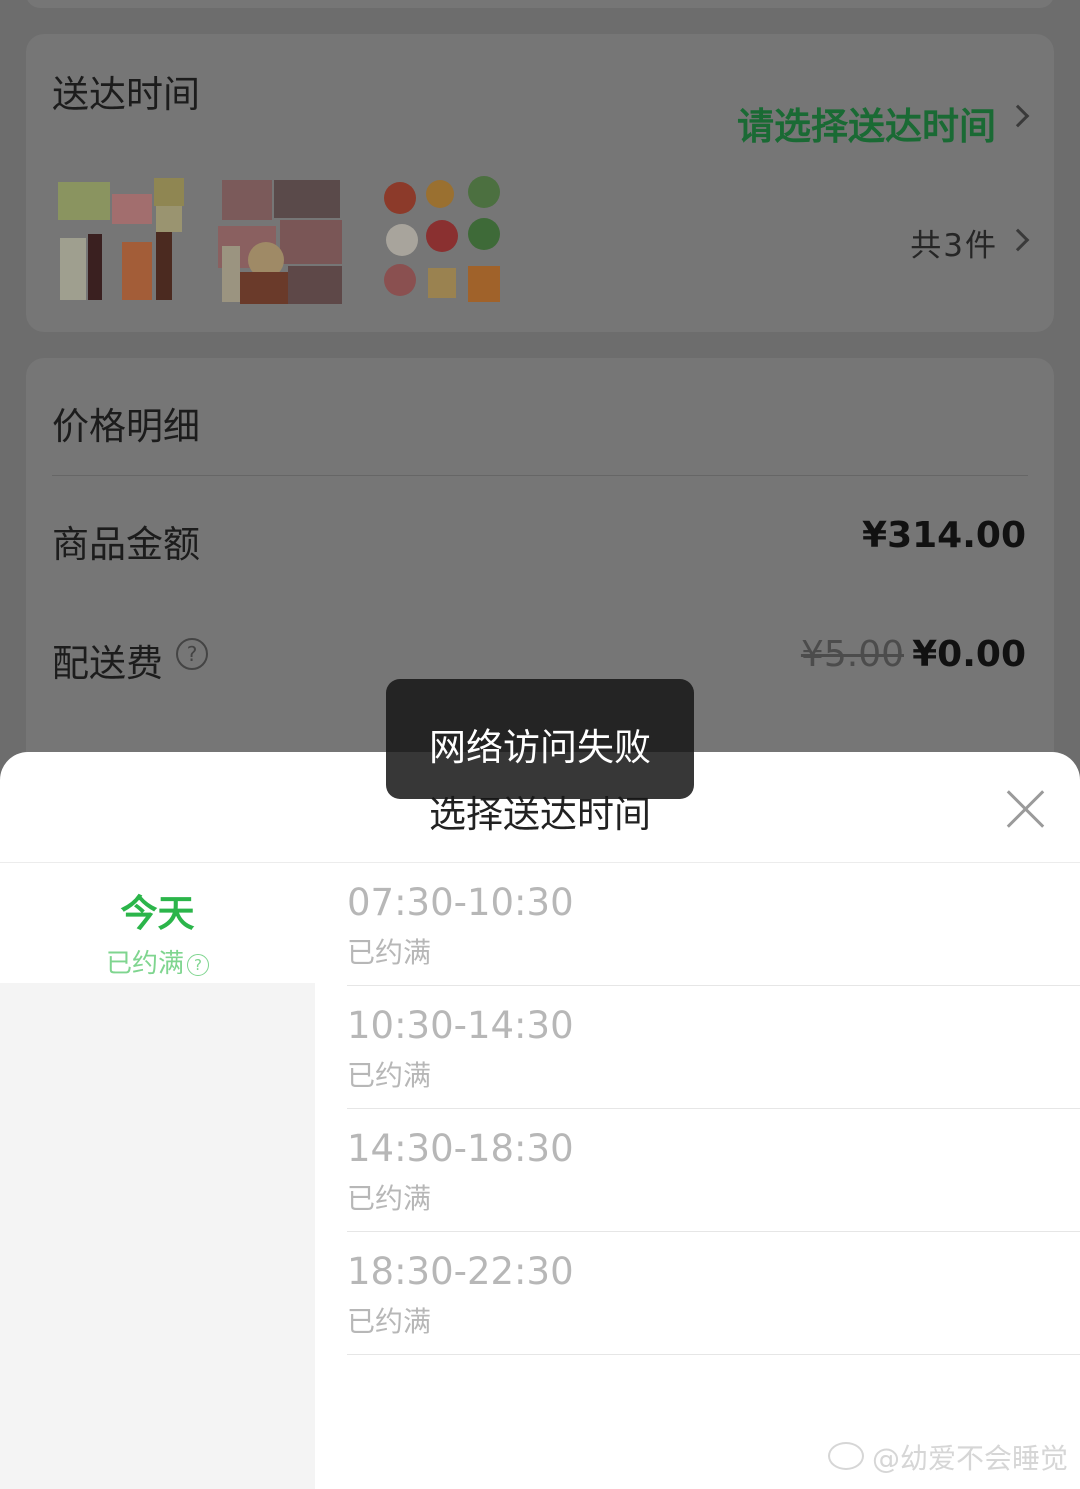 Image resolution: width=1080 pixels, height=1489 pixels. What do you see at coordinates (944, 535) in the screenshot?
I see `goods-amount-value: ¥314.00` at bounding box center [944, 535].